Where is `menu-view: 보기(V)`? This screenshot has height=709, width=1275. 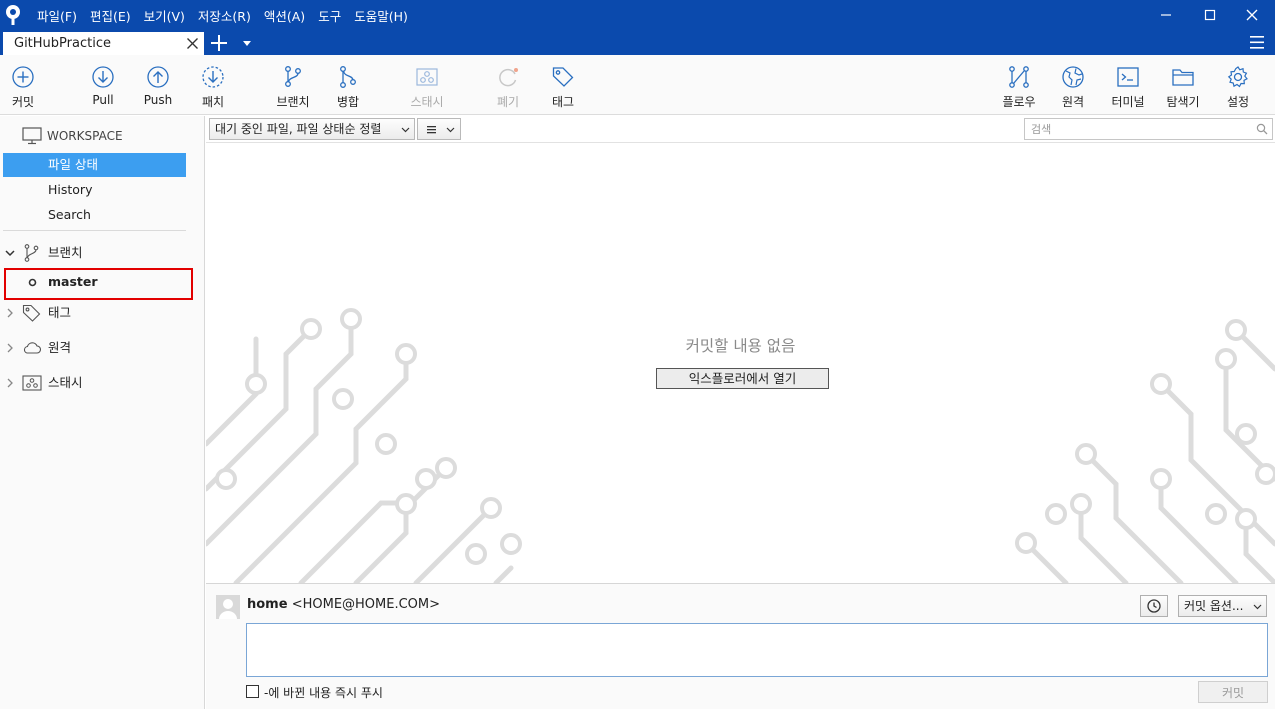 menu-view: 보기(V) is located at coordinates (164, 15).